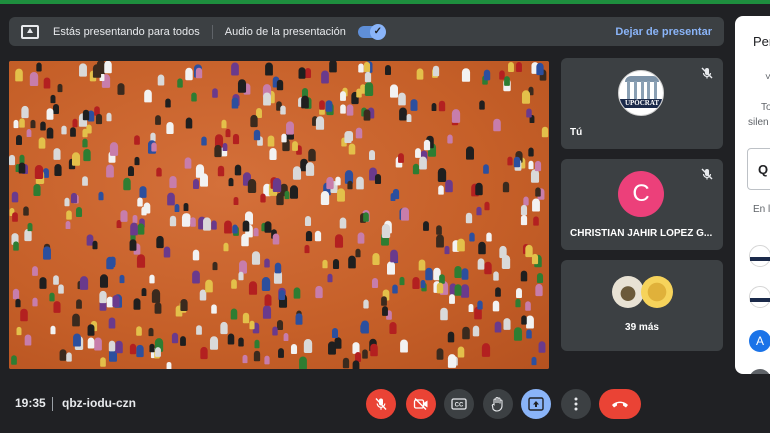  I want to click on participant-tile-self: UPÓCRAT Tú, so click(642, 103).